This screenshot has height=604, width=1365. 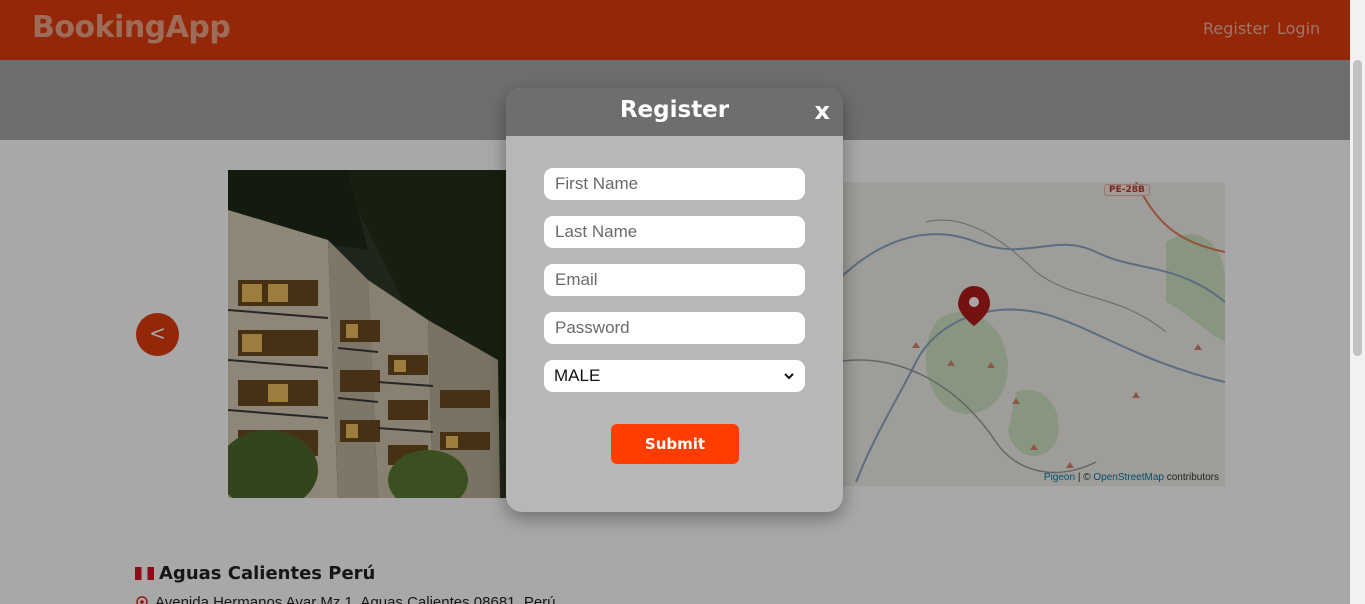 What do you see at coordinates (822, 111) in the screenshot?
I see `close-button: x` at bounding box center [822, 111].